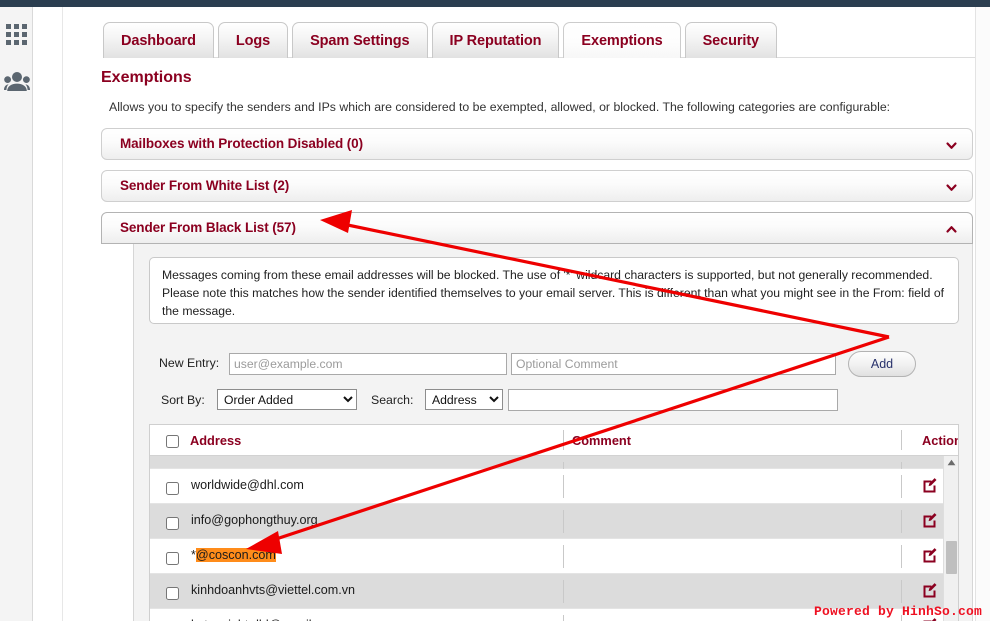  I want to click on table-row-highlighted: *@coscon.com, so click(554, 556).